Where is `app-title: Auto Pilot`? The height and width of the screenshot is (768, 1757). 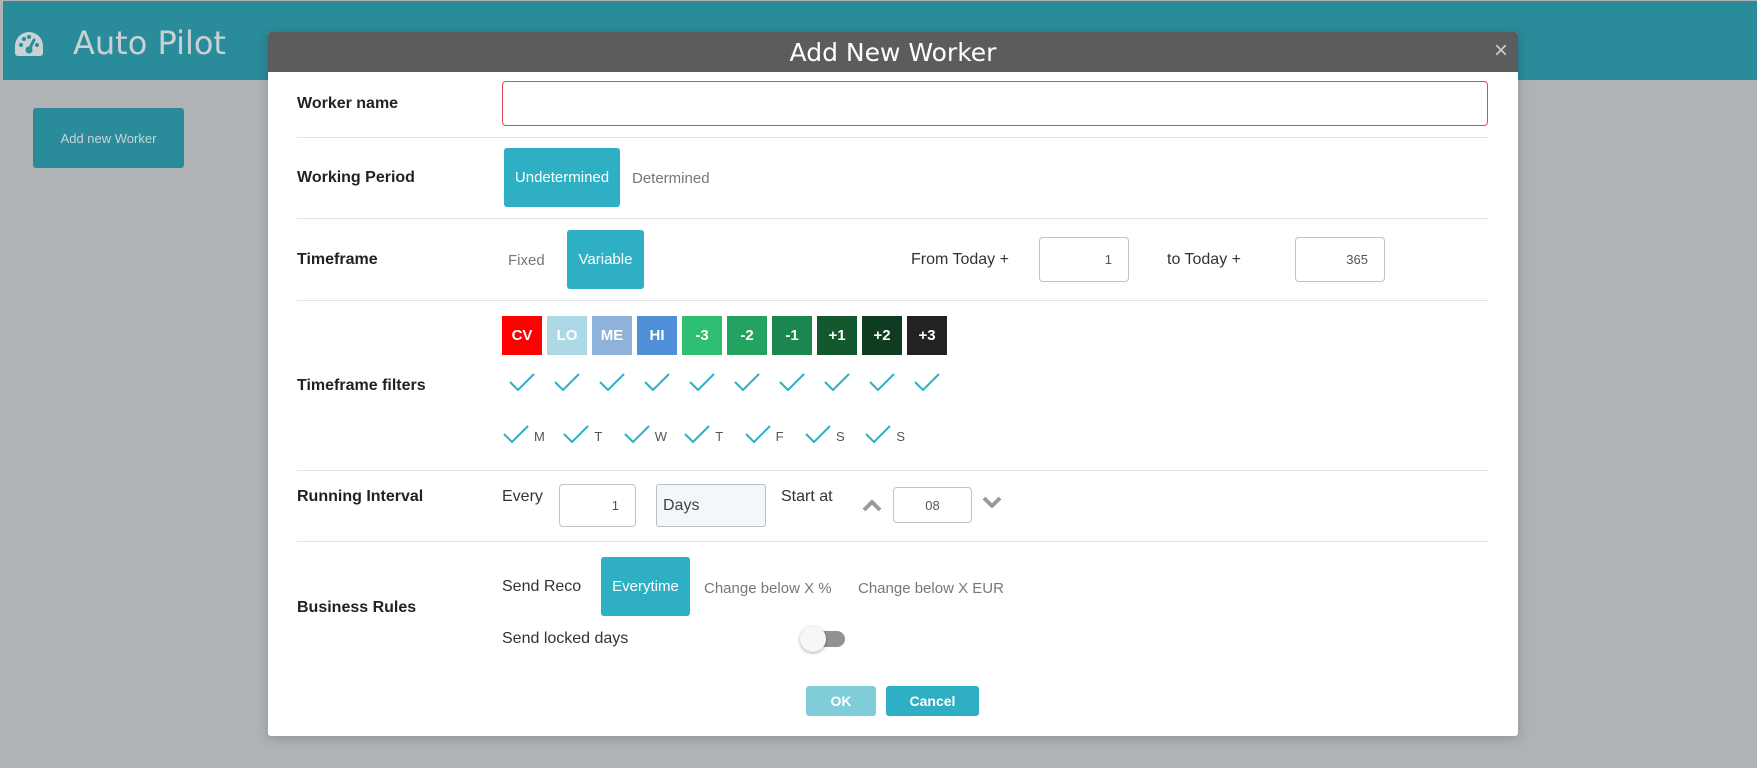
app-title: Auto Pilot is located at coordinates (149, 43).